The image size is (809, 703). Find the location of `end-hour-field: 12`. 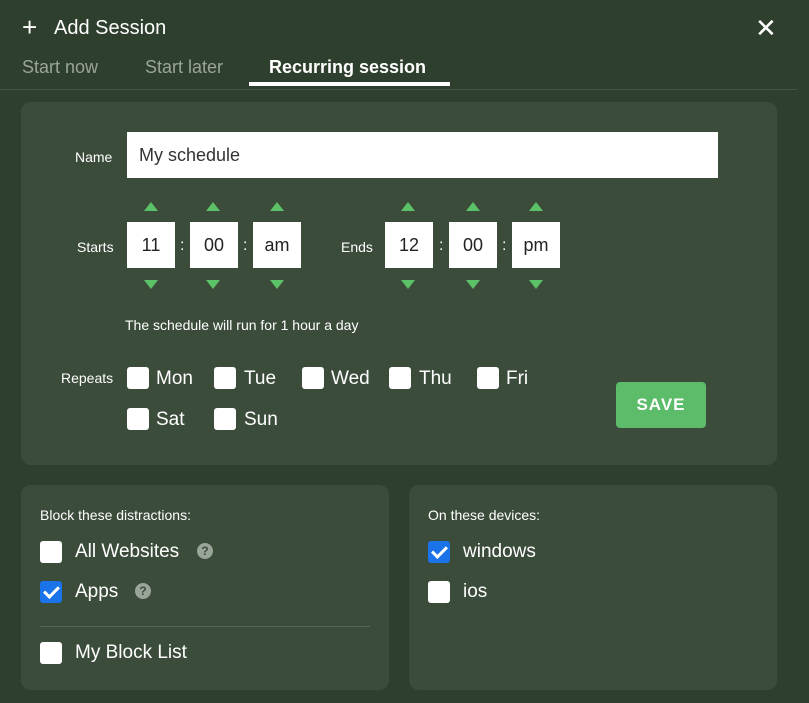

end-hour-field: 12 is located at coordinates (409, 245).